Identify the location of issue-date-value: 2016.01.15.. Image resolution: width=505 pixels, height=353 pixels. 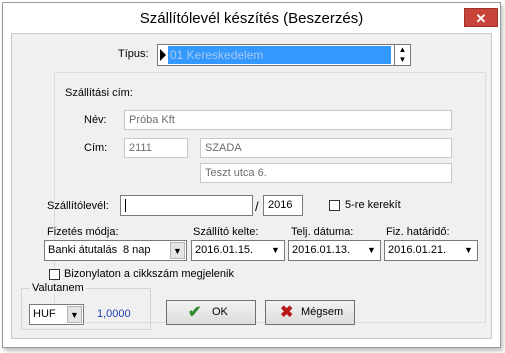
(224, 250).